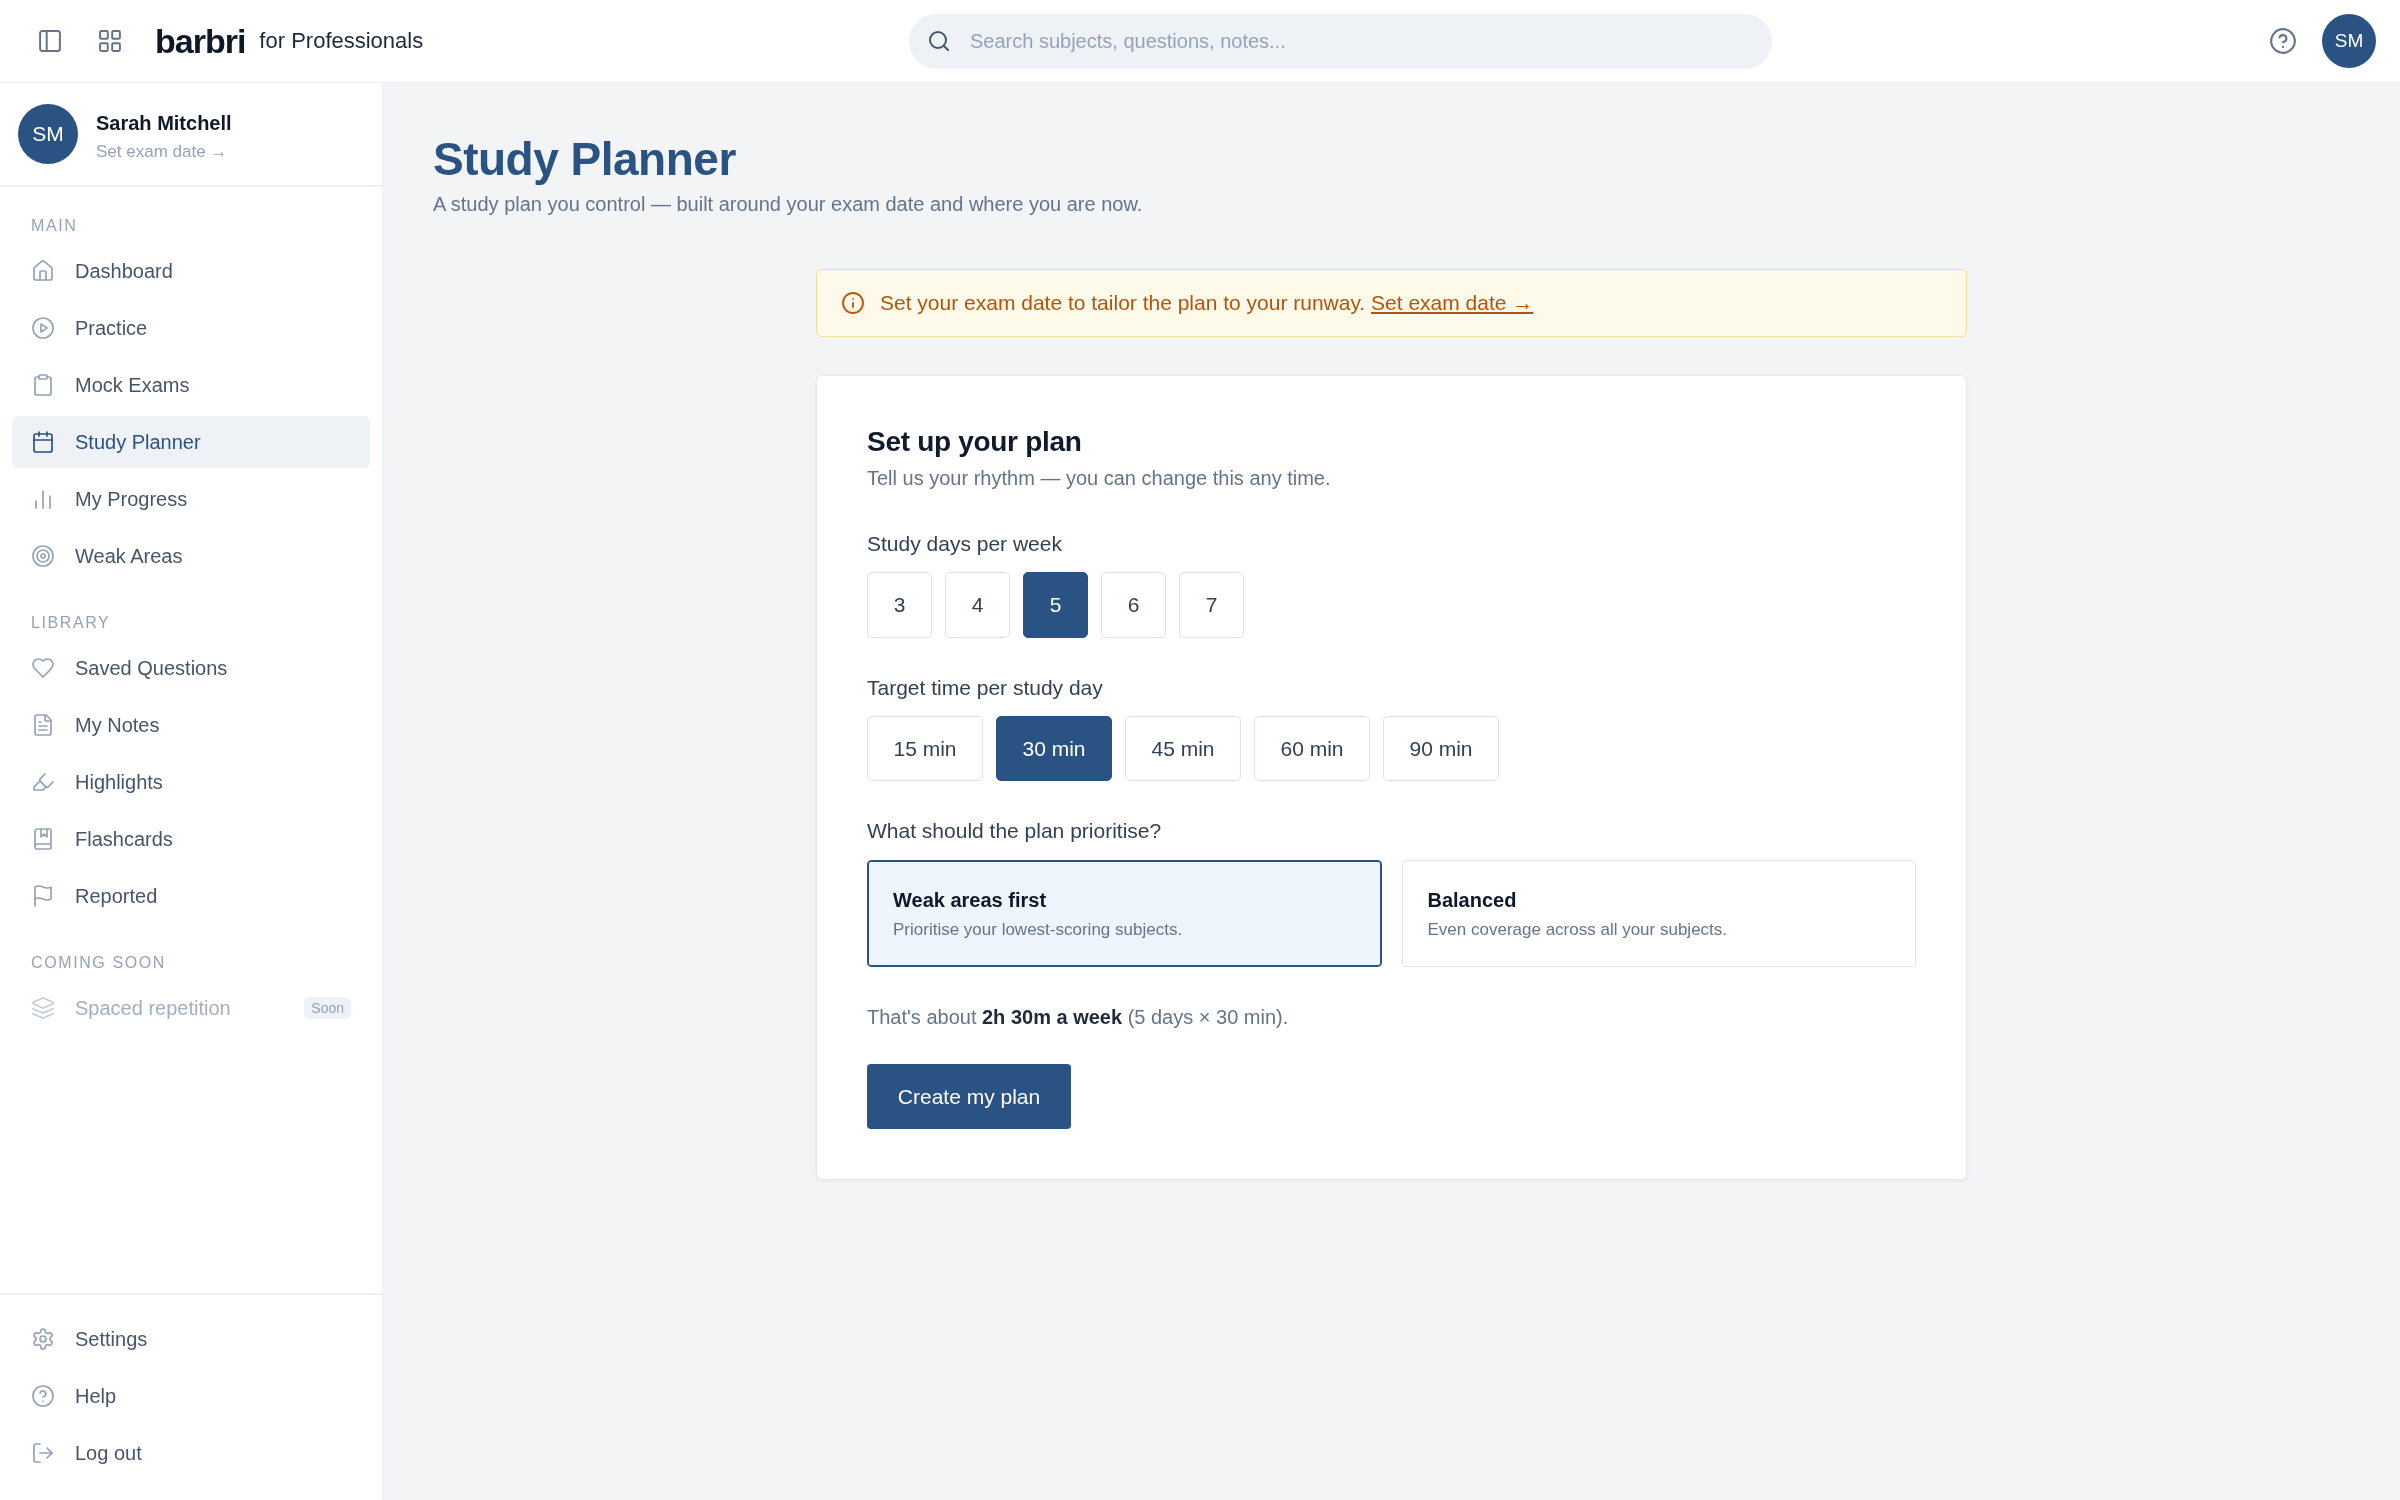 The height and width of the screenshot is (1500, 2400). Describe the element at coordinates (191, 1396) in the screenshot. I see `sidebar-item: Help` at that location.